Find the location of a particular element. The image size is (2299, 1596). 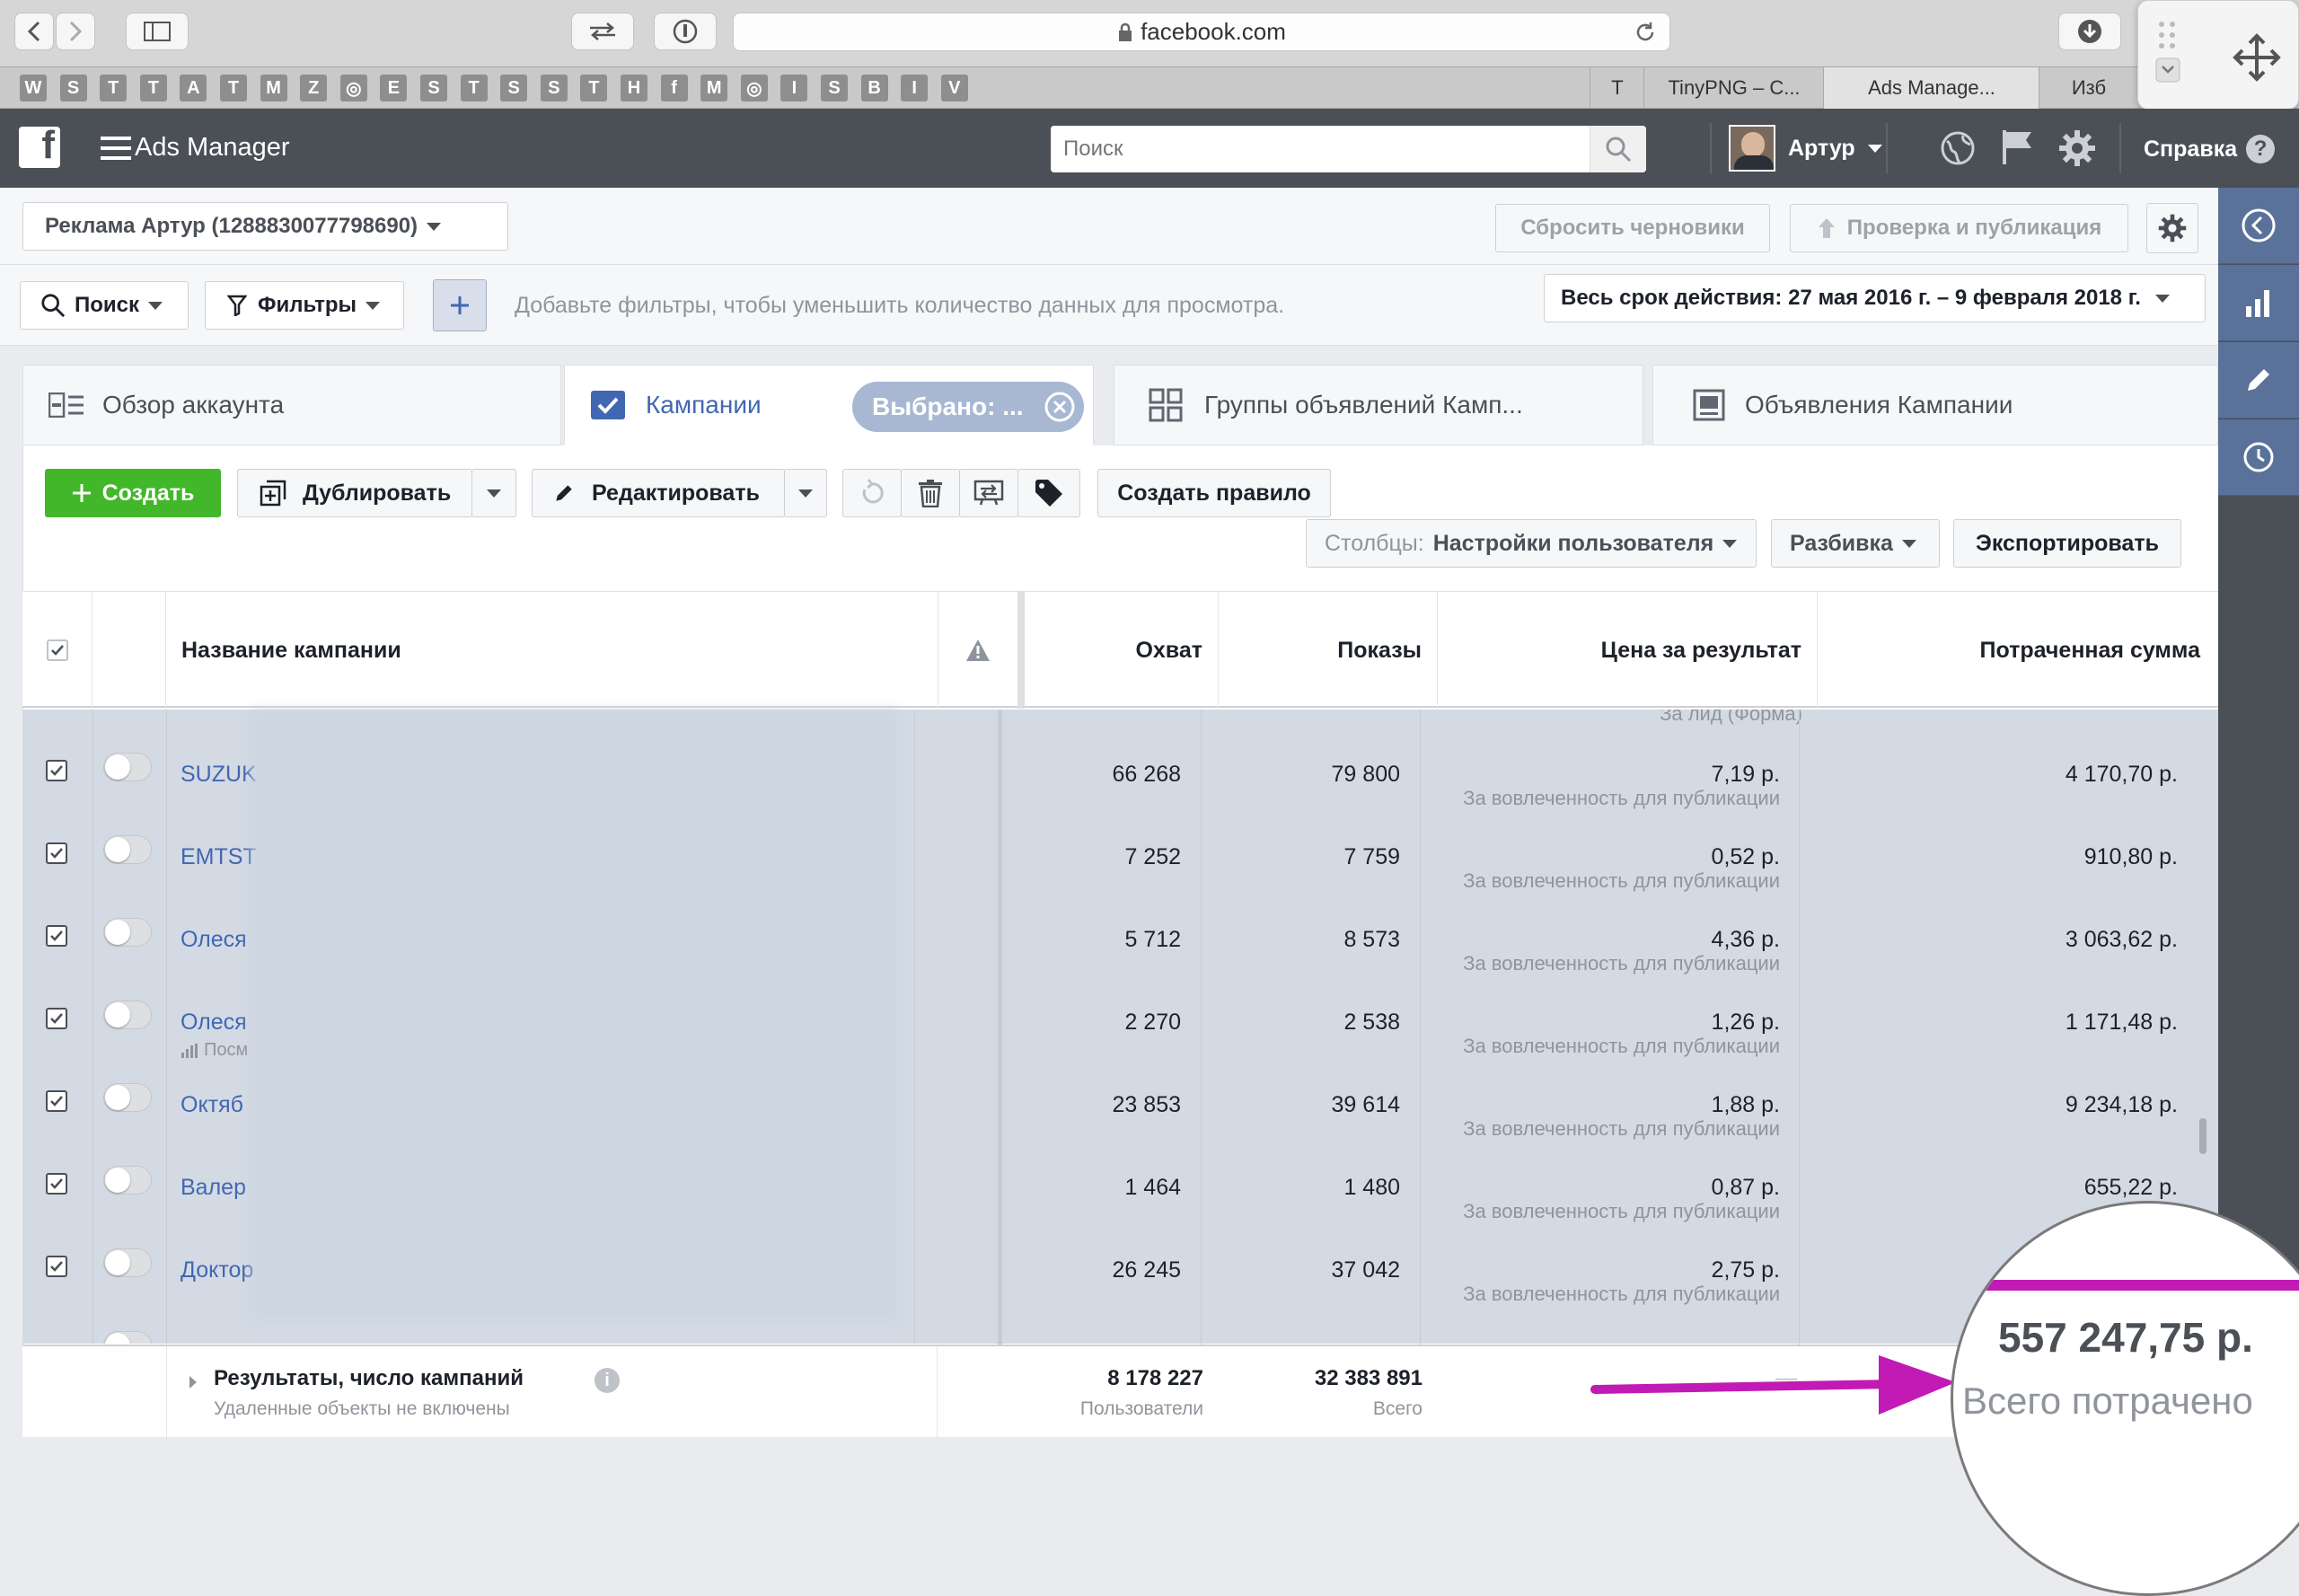

create-rule-button: Создать правило is located at coordinates (1214, 493).